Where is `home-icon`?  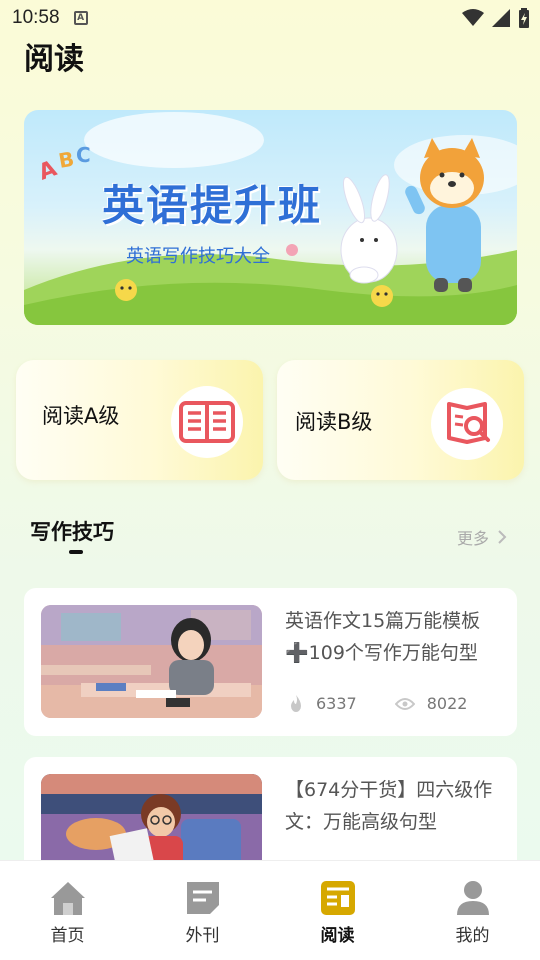
home-icon is located at coordinates (67, 898).